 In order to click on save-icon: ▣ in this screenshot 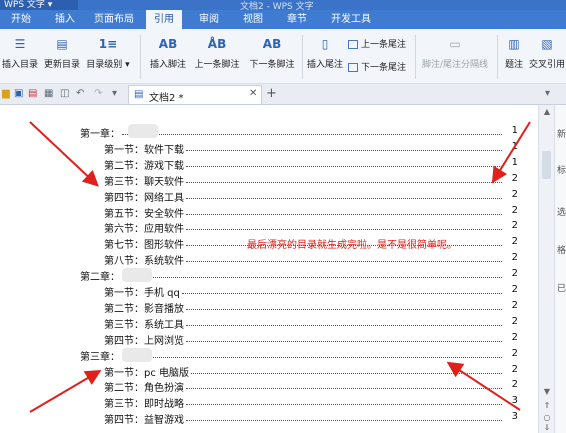, I will do `click(18, 93)`.